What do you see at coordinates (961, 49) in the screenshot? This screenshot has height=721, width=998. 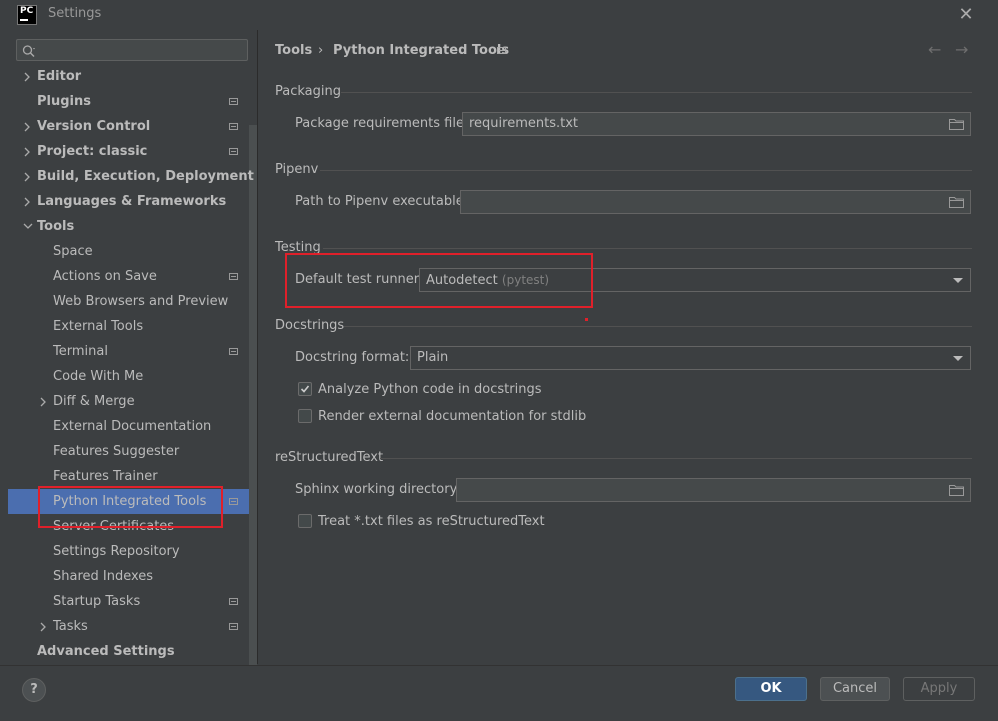 I see `forward-arrow-icon: →` at bounding box center [961, 49].